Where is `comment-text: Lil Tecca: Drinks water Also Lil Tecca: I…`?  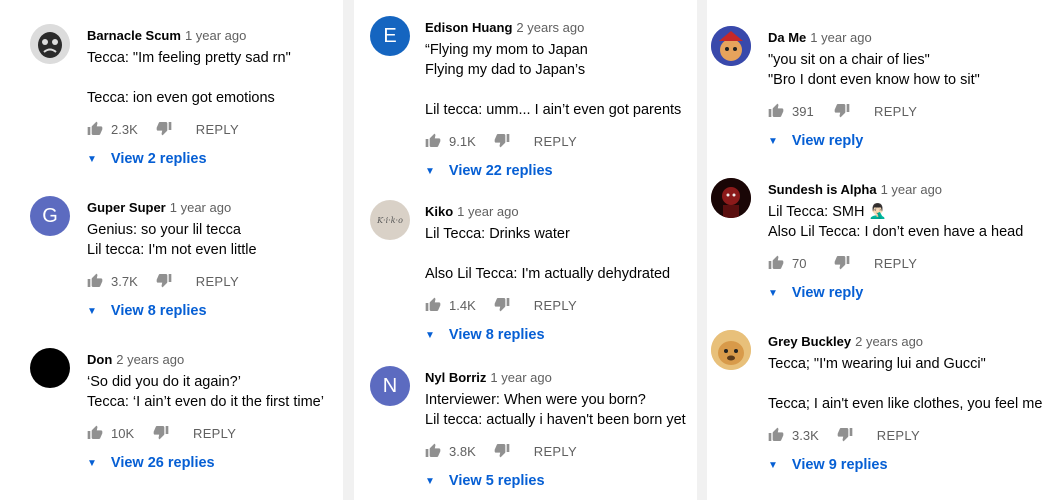
comment-text: Lil Tecca: Drinks water Also Lil Tecca: I… is located at coordinates (561, 254).